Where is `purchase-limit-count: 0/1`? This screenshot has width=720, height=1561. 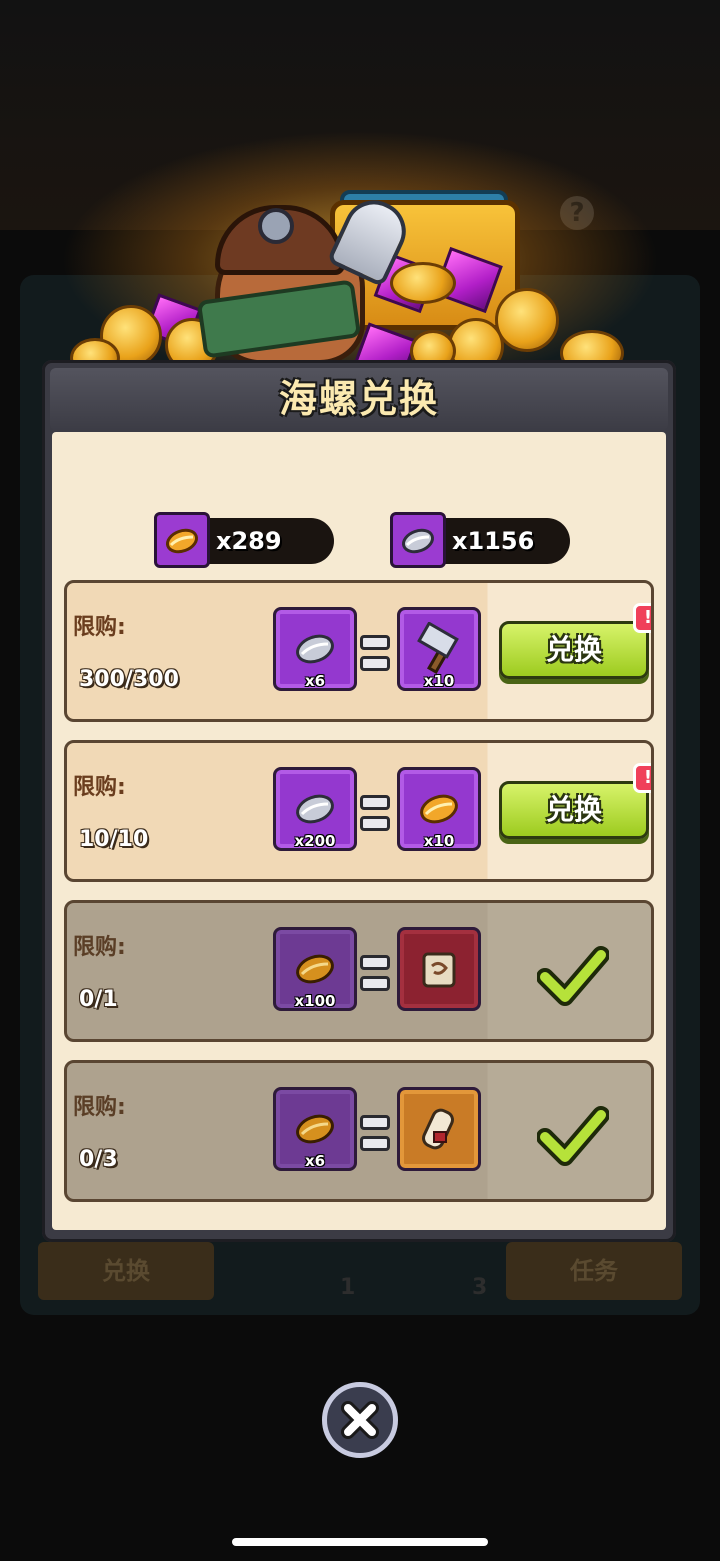
purchase-limit-count: 0/1 is located at coordinates (98, 999).